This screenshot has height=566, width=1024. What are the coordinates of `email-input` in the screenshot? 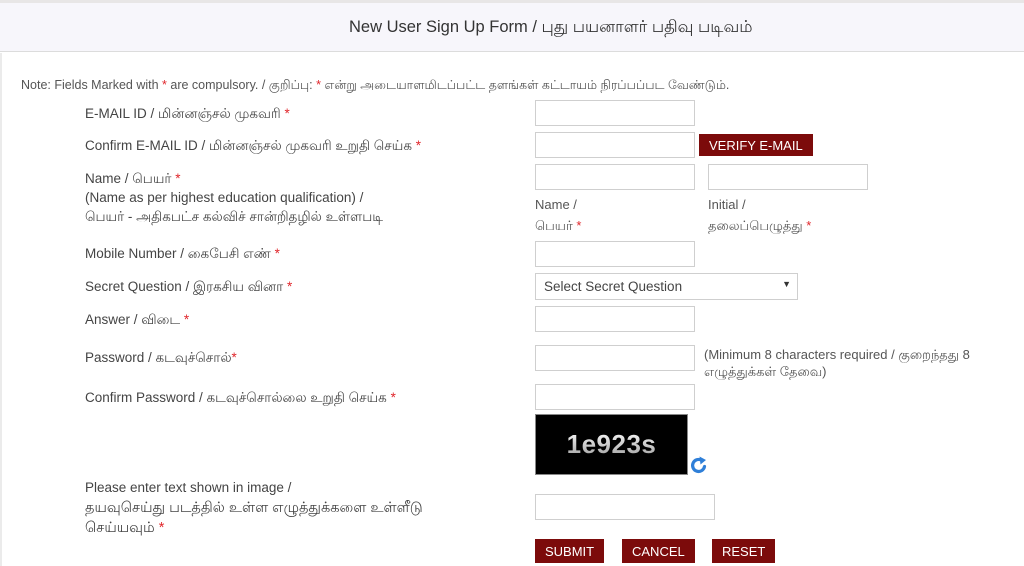 It's located at (615, 113).